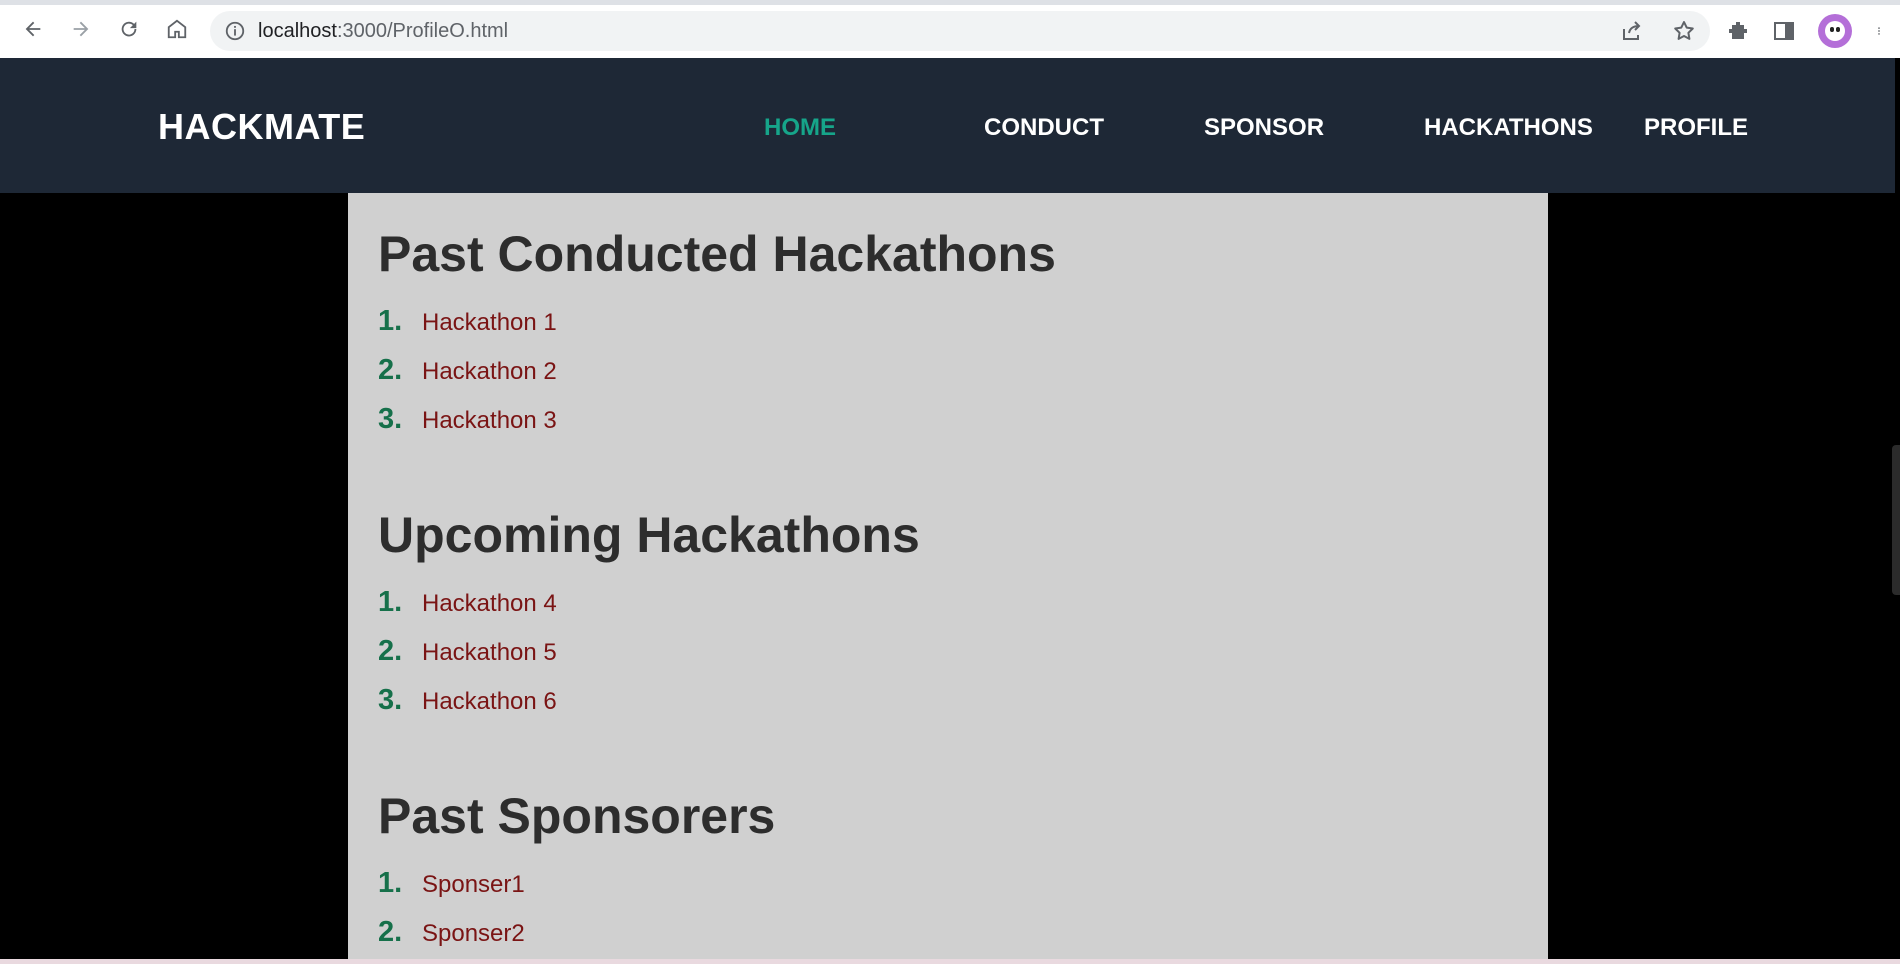  I want to click on browser-toolbar: localhost:3000/ProfileO.html, so click(950, 29).